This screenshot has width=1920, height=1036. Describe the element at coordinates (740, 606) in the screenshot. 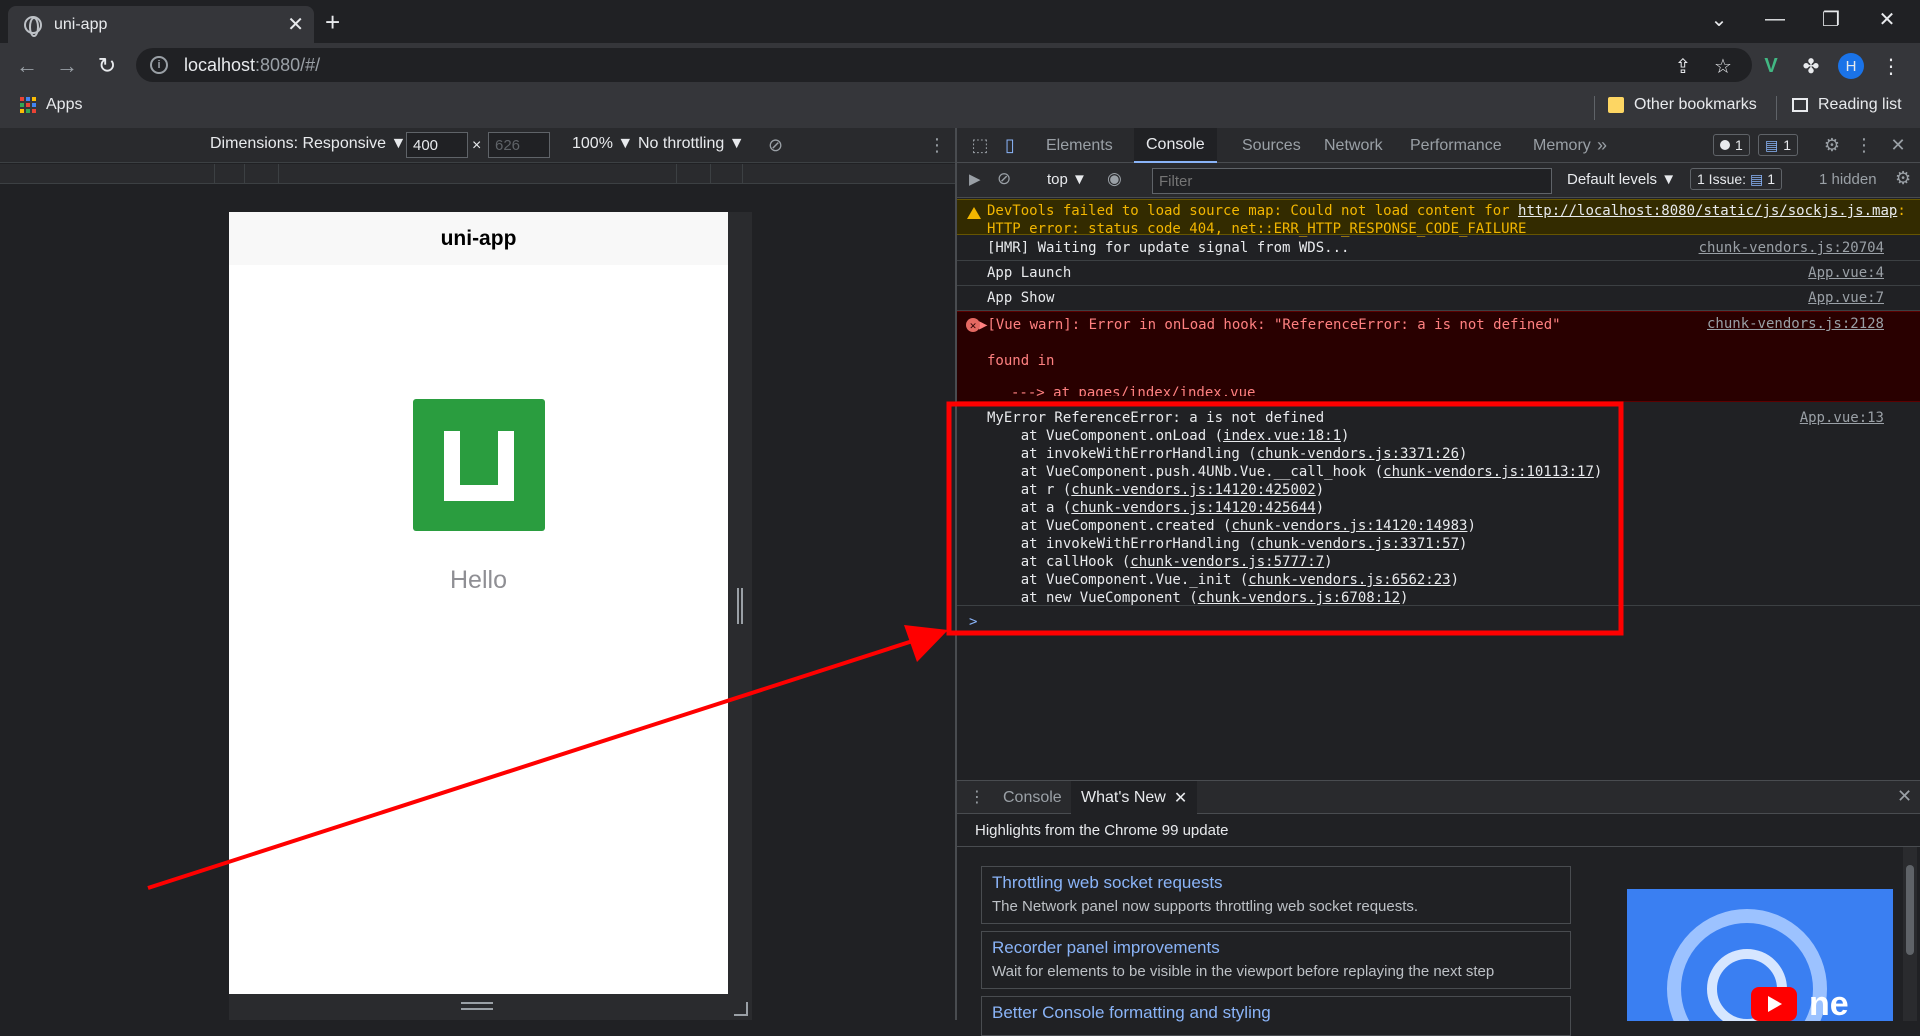

I see `resize-grip-icon` at that location.